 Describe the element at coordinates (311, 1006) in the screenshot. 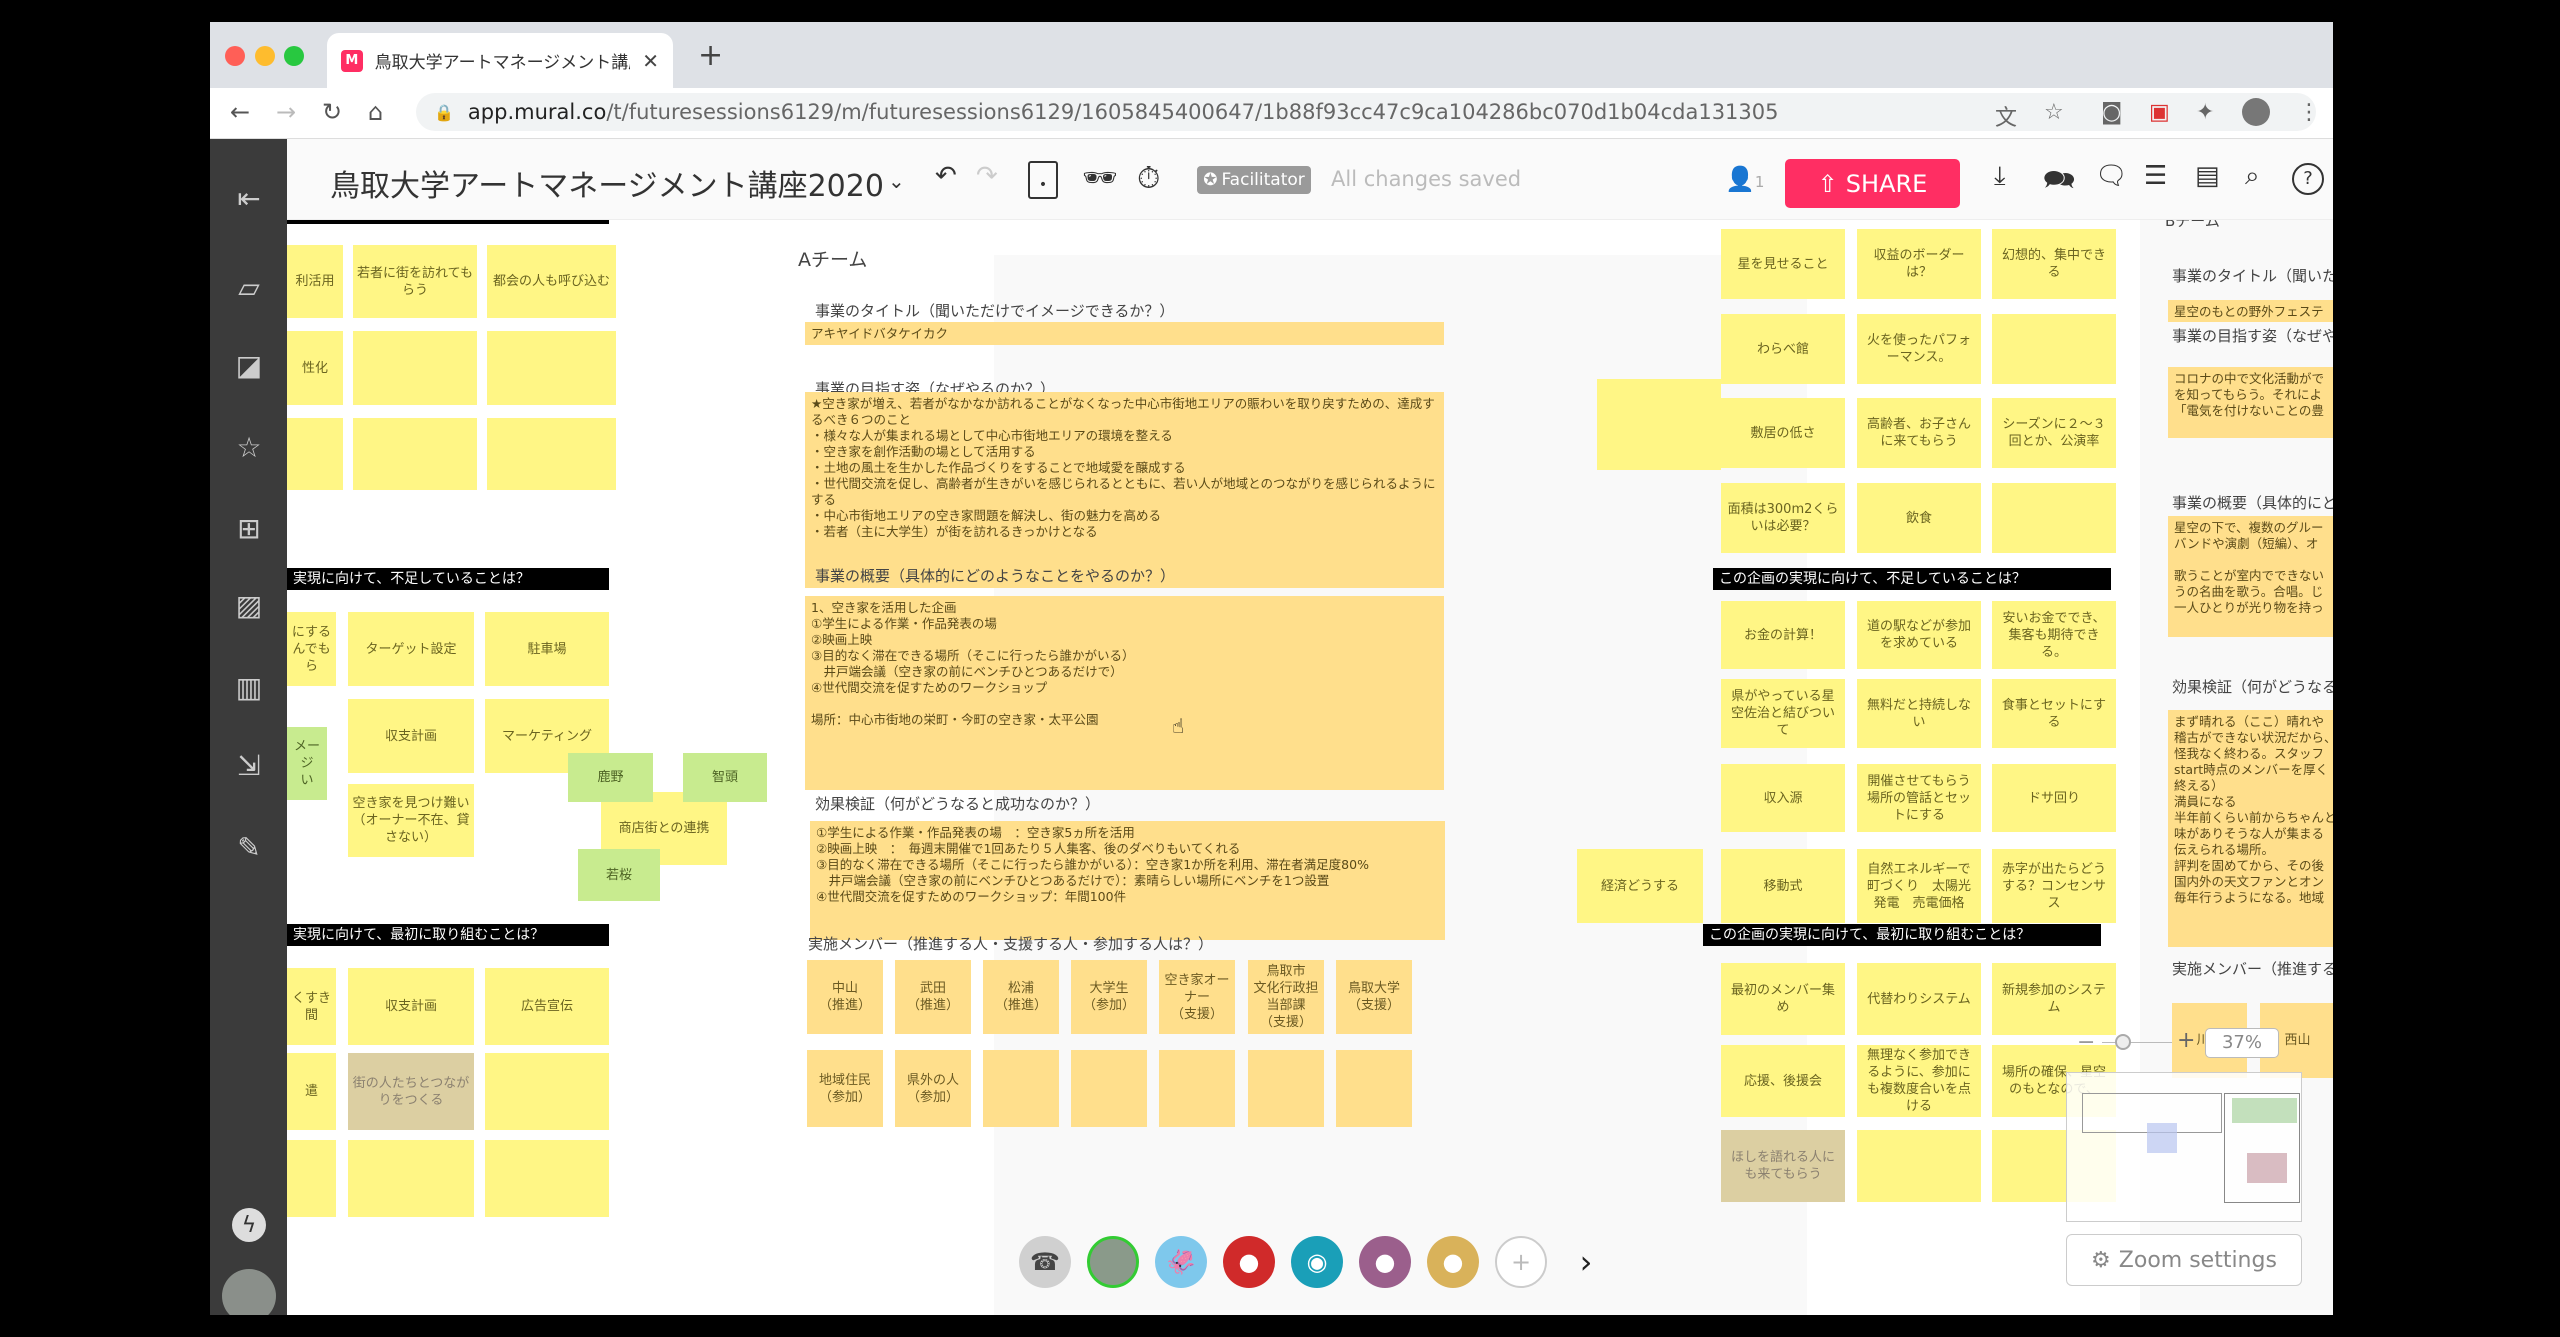

I see `sticky-note: くすき間` at that location.